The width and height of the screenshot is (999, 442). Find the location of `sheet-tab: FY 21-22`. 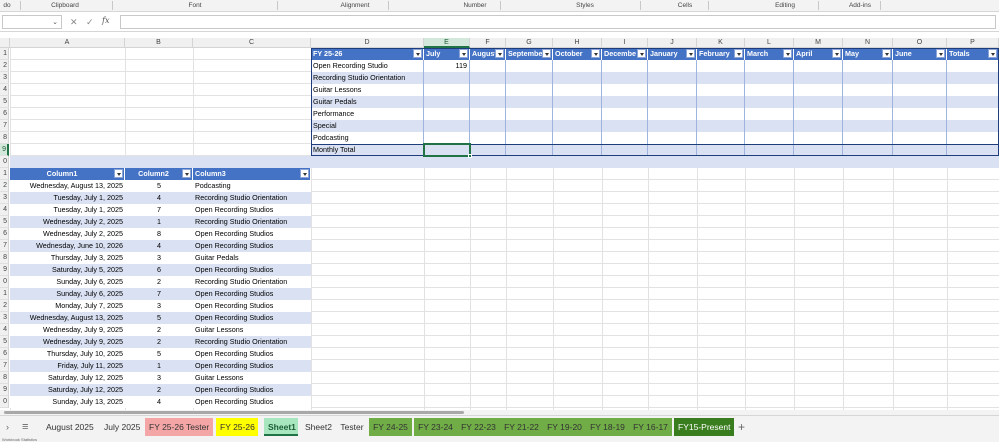

sheet-tab: FY 21-22 is located at coordinates (521, 427).